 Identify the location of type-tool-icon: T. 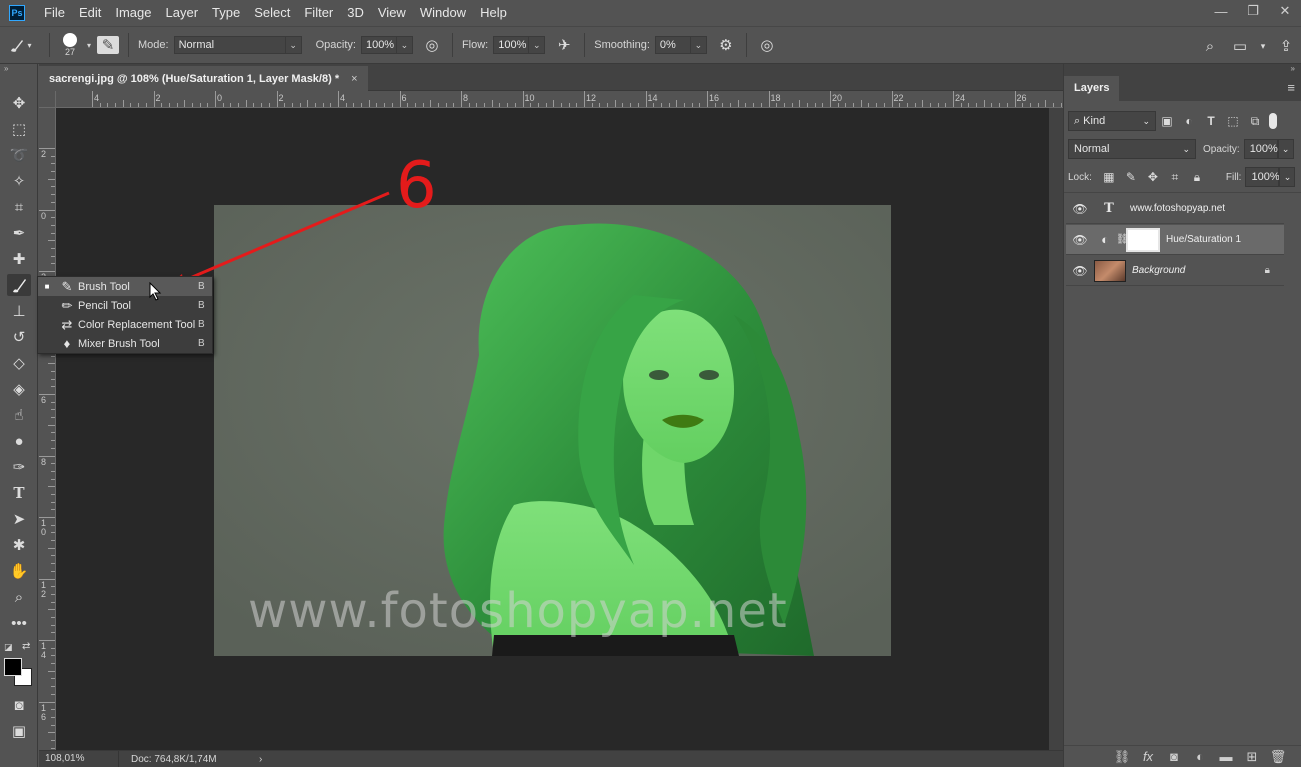
(19, 493).